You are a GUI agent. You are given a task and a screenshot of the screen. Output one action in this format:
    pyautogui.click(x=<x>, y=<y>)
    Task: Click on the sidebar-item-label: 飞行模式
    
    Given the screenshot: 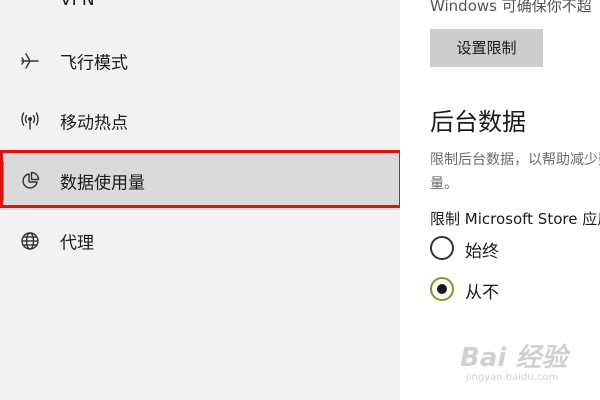 What is the action you would take?
    pyautogui.click(x=94, y=63)
    